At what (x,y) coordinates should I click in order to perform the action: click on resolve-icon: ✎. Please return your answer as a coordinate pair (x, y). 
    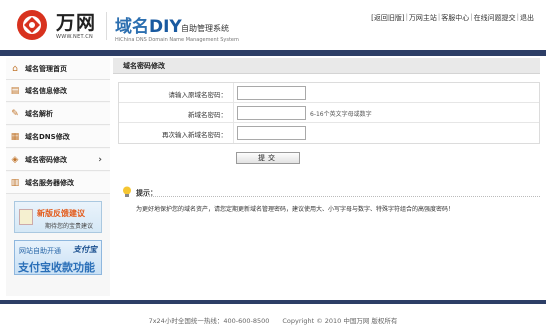
    Looking at the image, I should click on (15, 113).